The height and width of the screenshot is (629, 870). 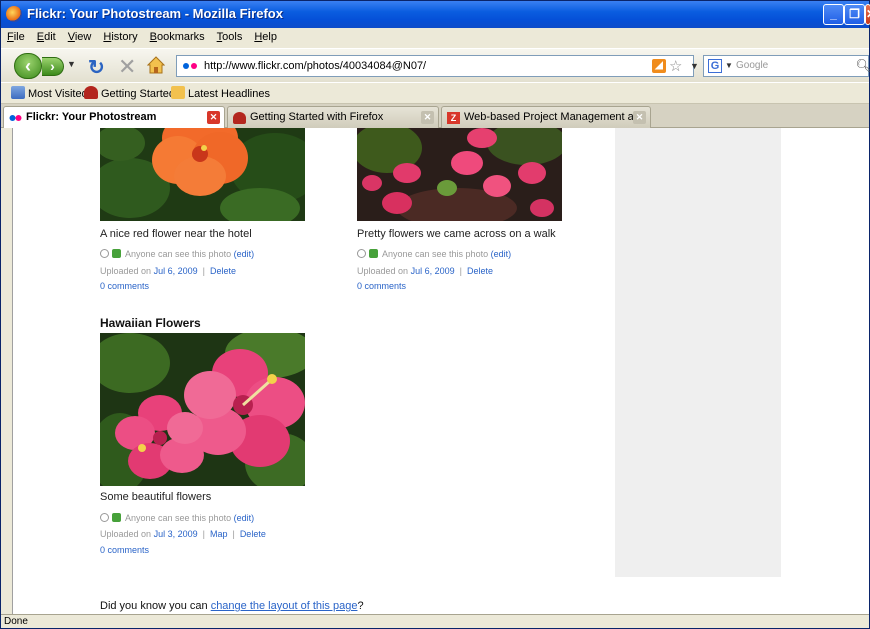 What do you see at coordinates (284, 606) in the screenshot?
I see `change-layout-link: change the layout of this page` at bounding box center [284, 606].